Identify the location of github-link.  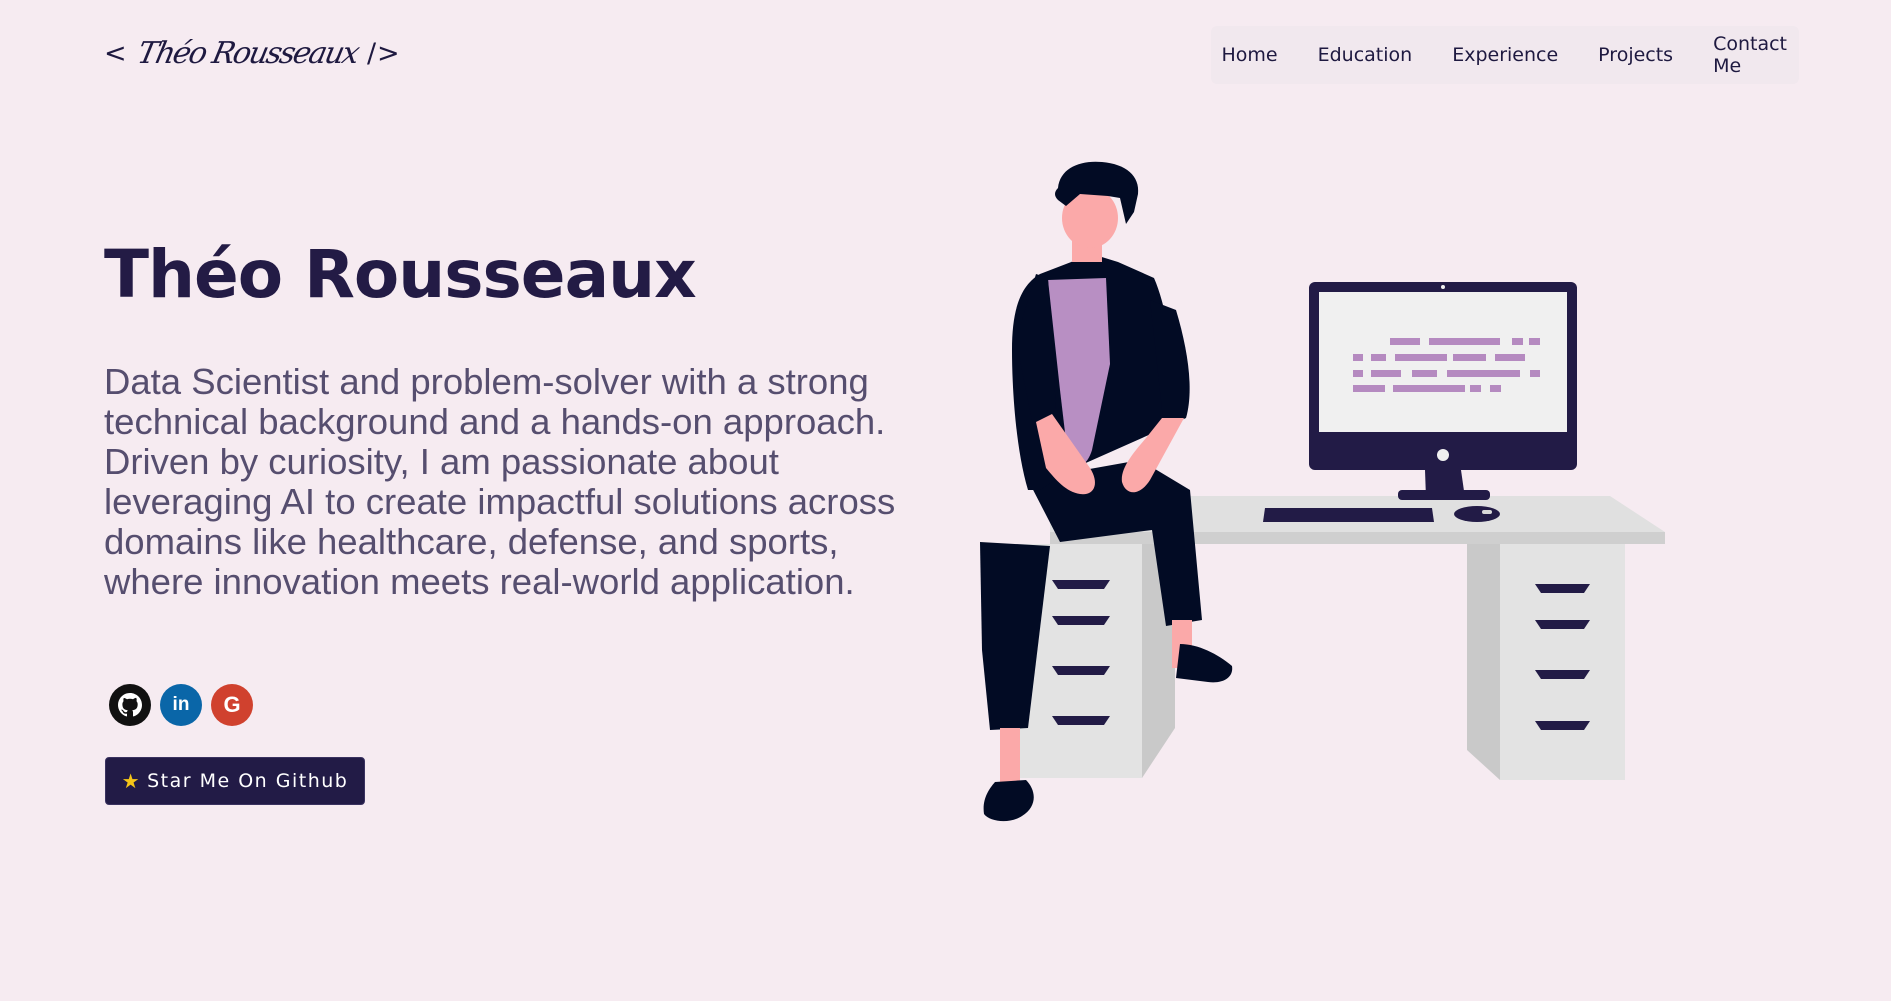
(130, 705).